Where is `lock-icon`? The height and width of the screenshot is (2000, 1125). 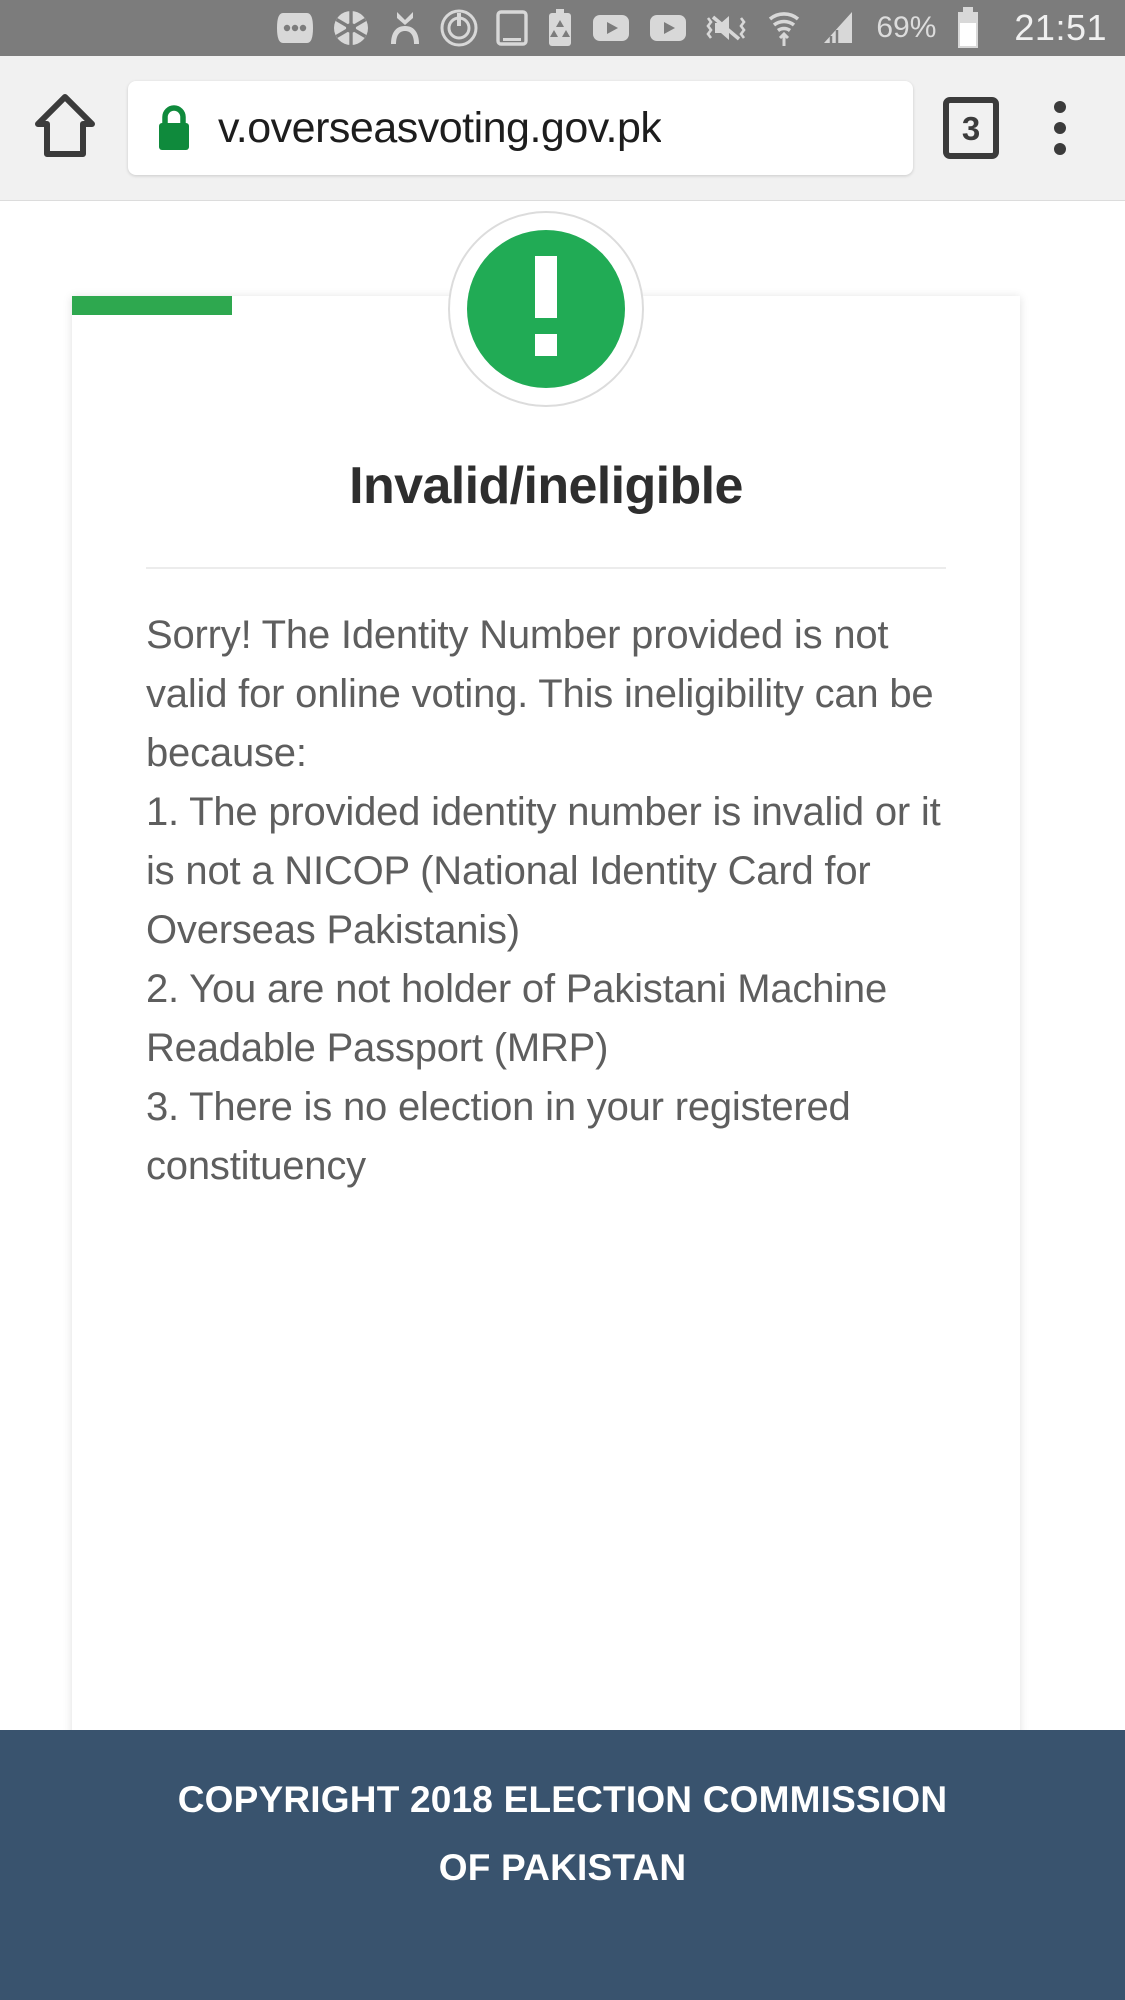 lock-icon is located at coordinates (174, 128).